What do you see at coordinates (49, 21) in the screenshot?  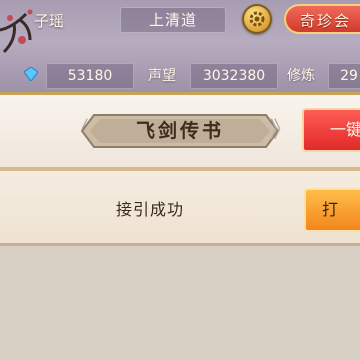 I see `player-name: 子瑶` at bounding box center [49, 21].